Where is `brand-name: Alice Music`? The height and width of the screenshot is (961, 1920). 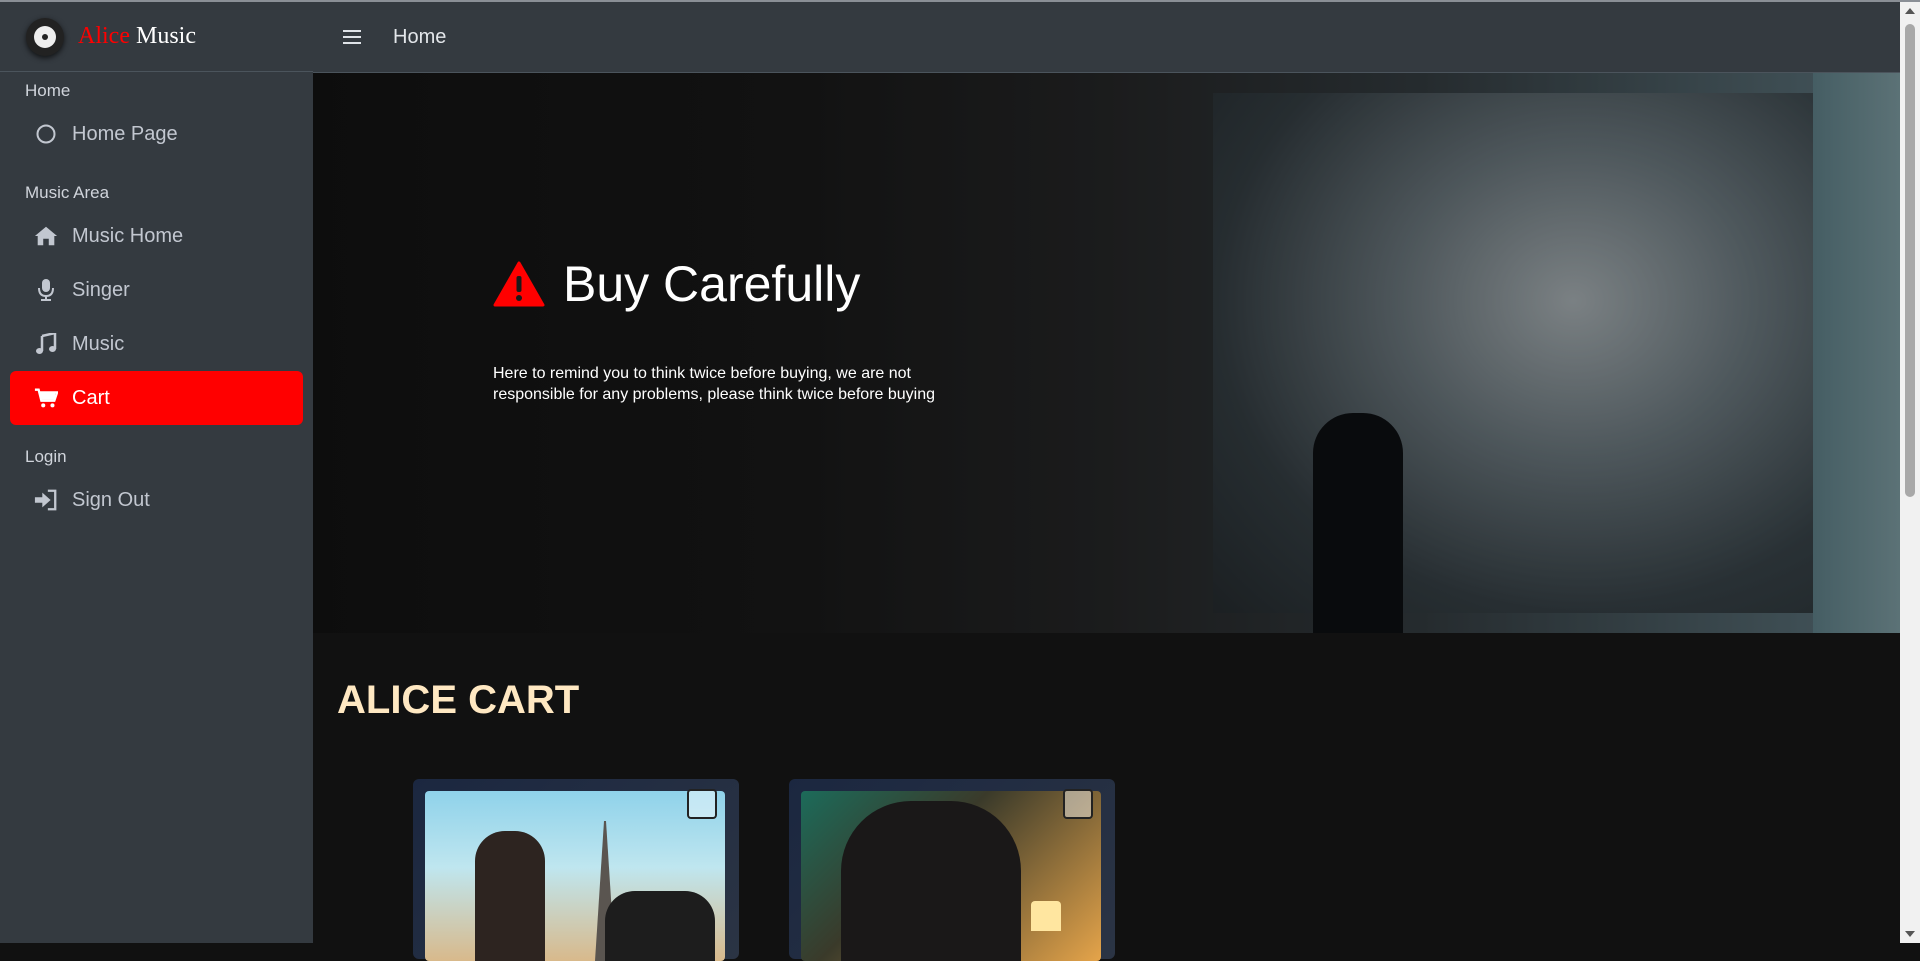 brand-name: Alice Music is located at coordinates (137, 36).